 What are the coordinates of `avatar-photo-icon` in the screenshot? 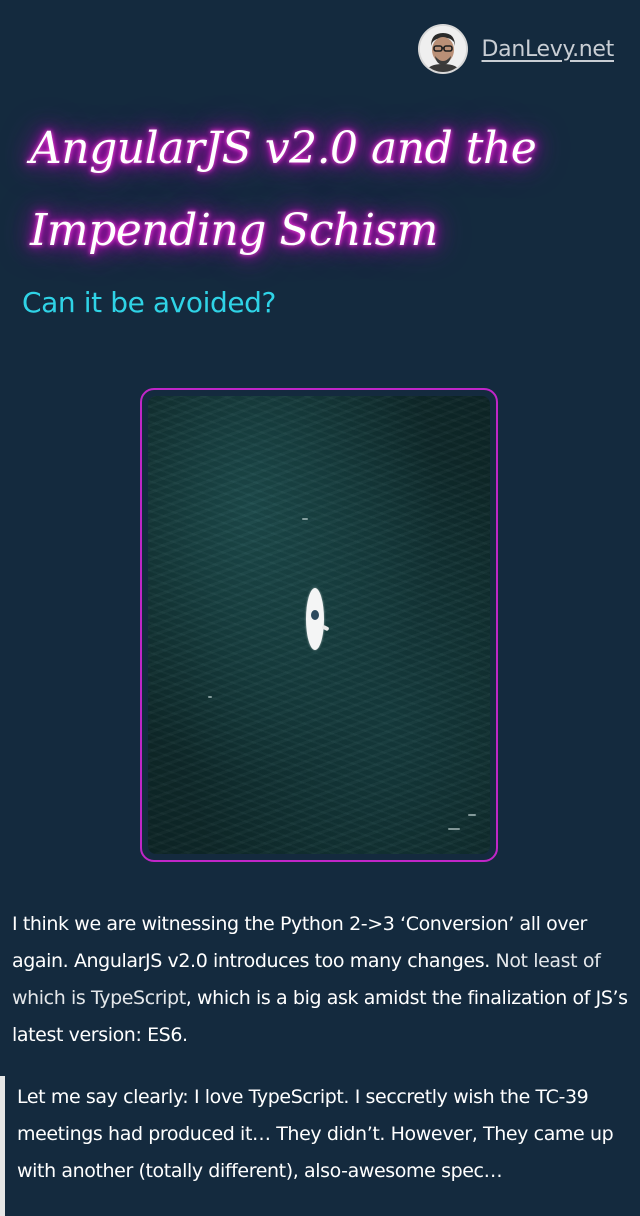 It's located at (442, 49).